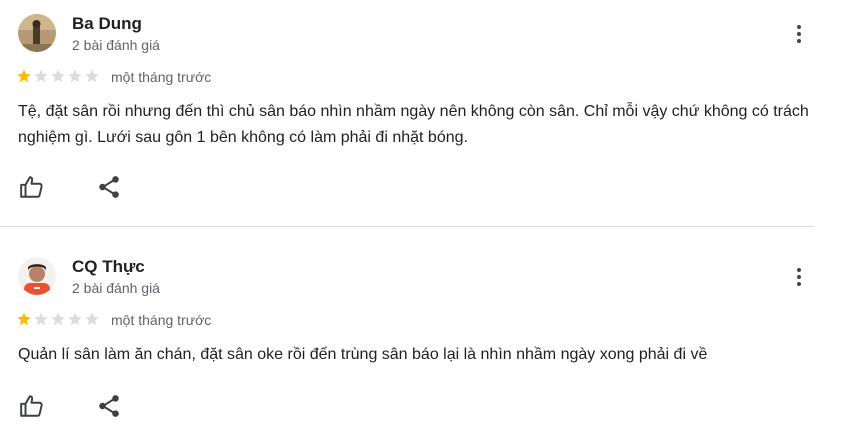 The width and height of the screenshot is (850, 431). I want to click on divider, so click(407, 226).